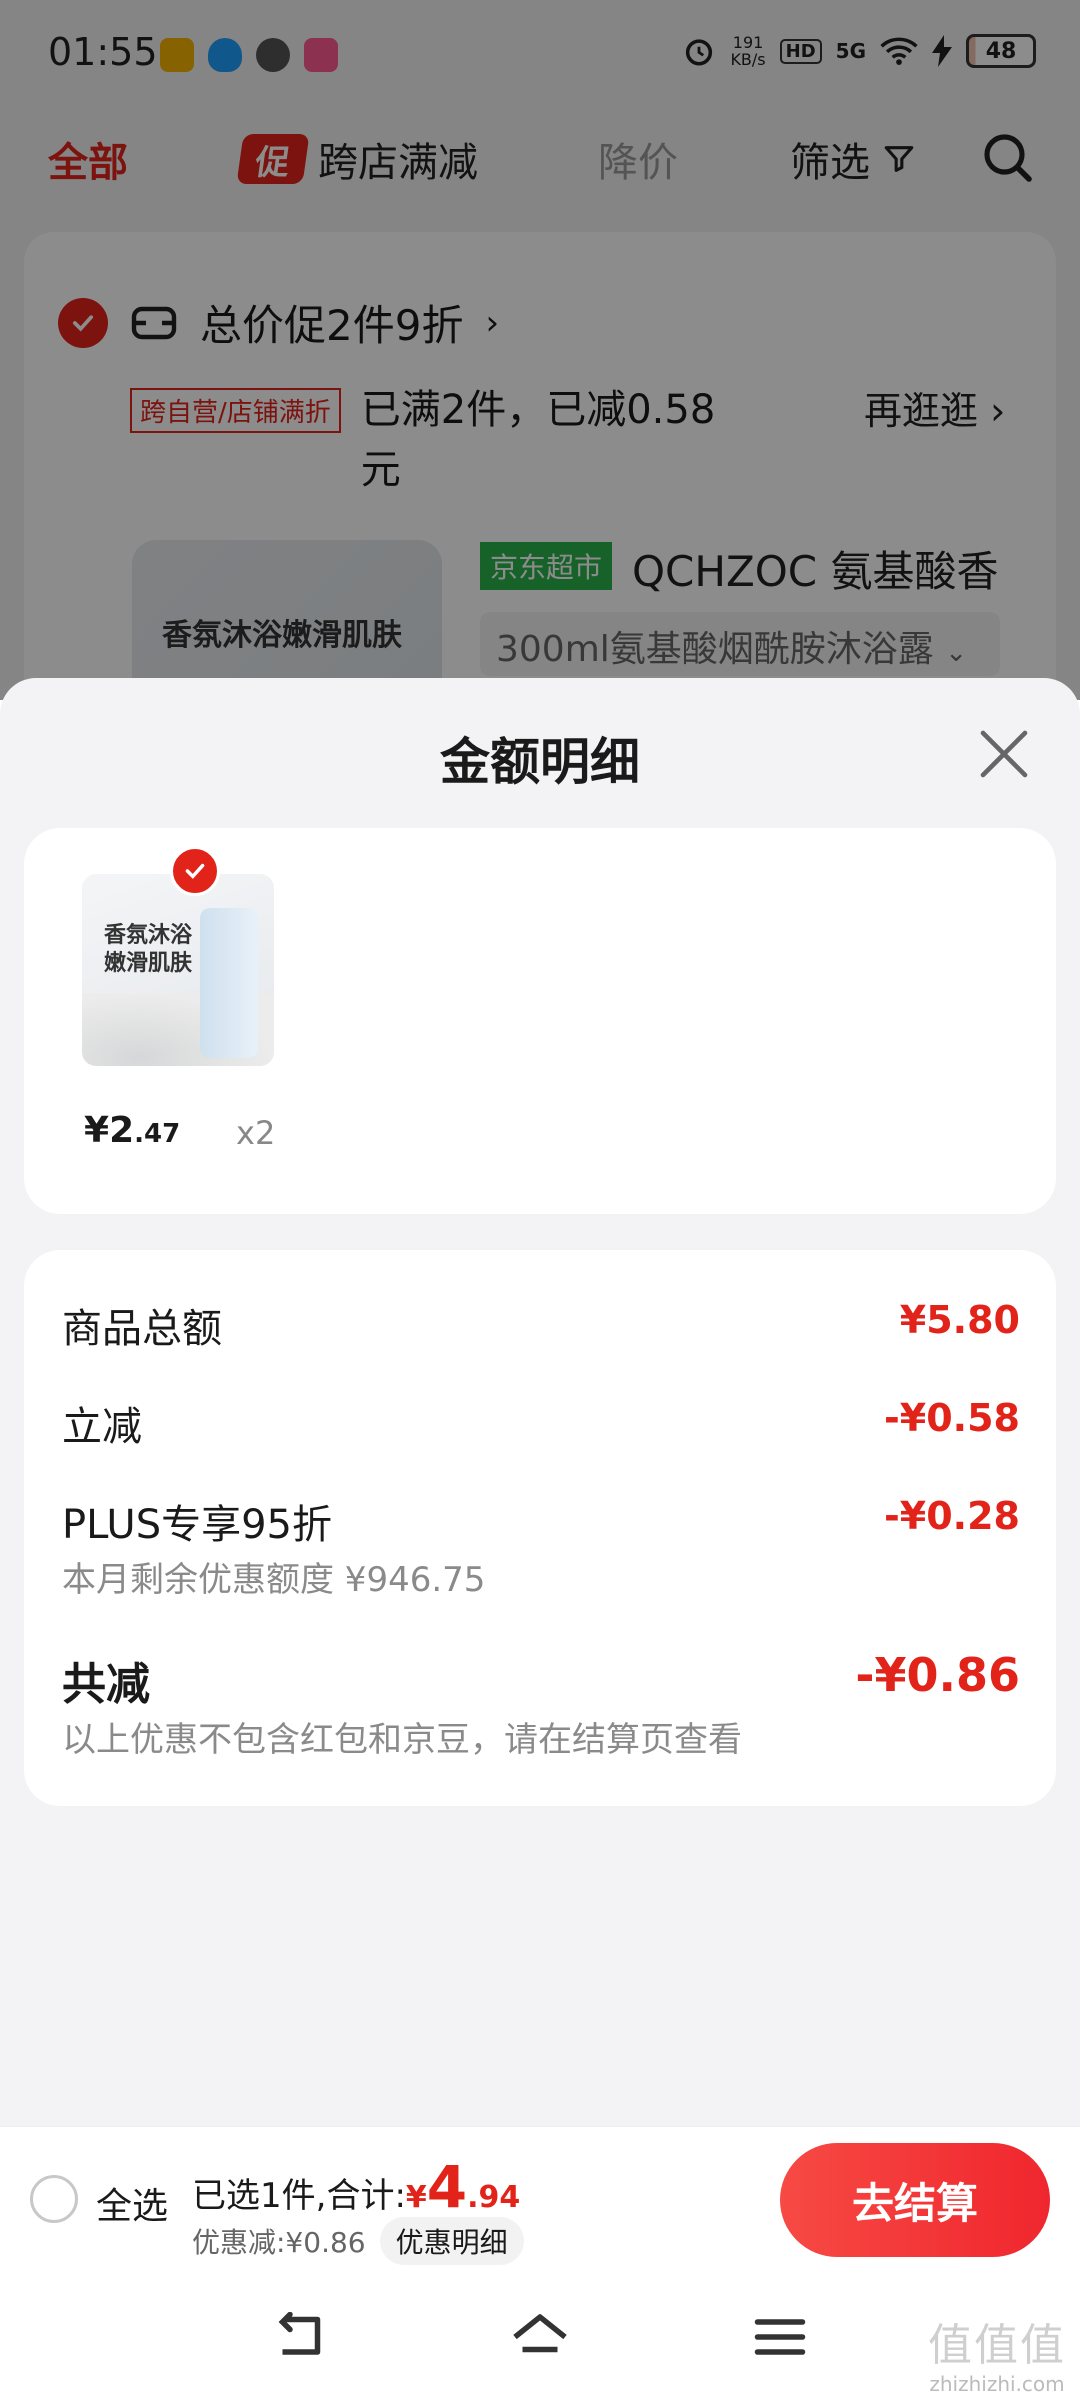 Image resolution: width=1080 pixels, height=2400 pixels. I want to click on discount-note: 以上优惠不包含红包和京豆，请在结算页查看, so click(402, 1740).